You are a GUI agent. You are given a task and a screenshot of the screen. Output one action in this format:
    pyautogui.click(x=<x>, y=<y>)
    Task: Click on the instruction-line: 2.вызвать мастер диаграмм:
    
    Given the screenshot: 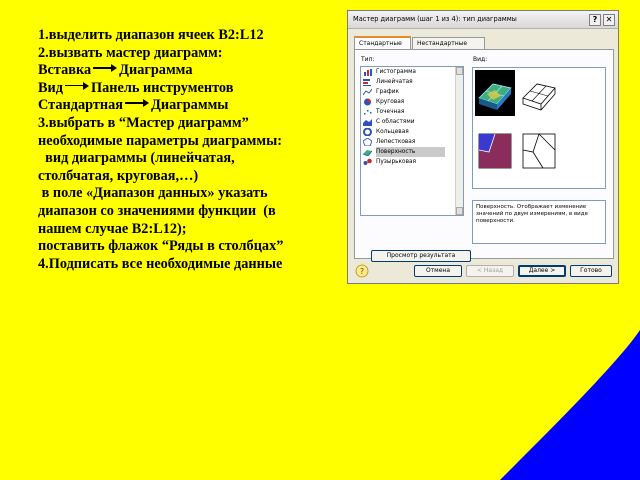 What is the action you would take?
    pyautogui.click(x=188, y=54)
    